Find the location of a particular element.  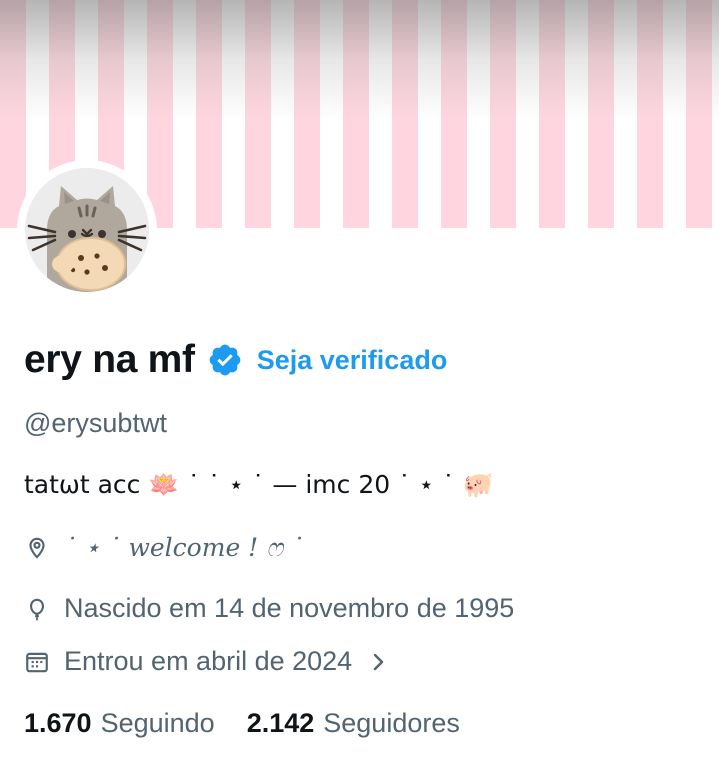

calendar-icon is located at coordinates (37, 662).